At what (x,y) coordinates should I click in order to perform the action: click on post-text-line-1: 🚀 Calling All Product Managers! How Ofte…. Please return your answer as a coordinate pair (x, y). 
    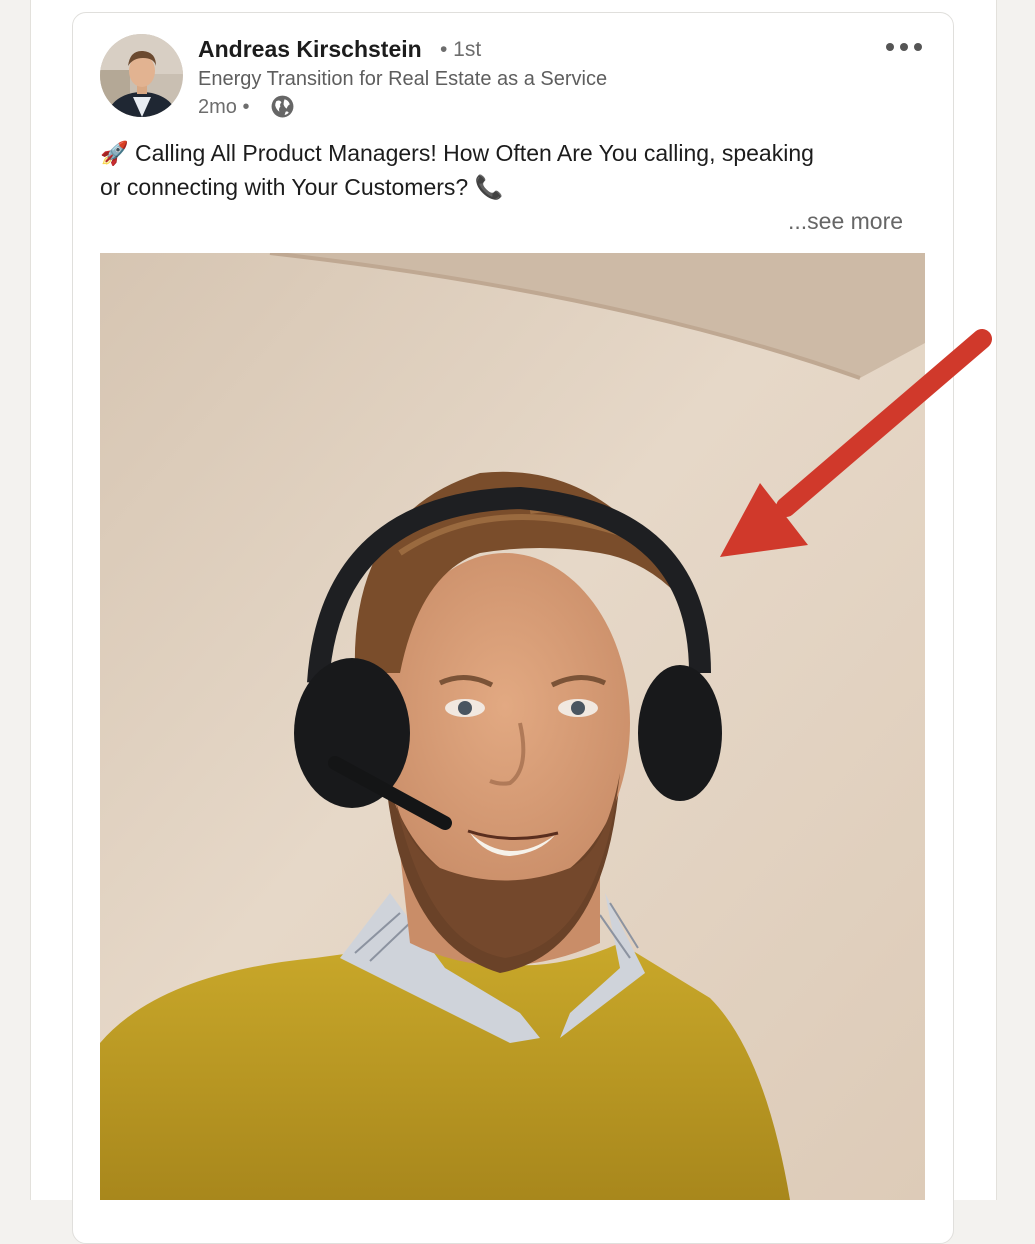
    Looking at the image, I should click on (457, 153).